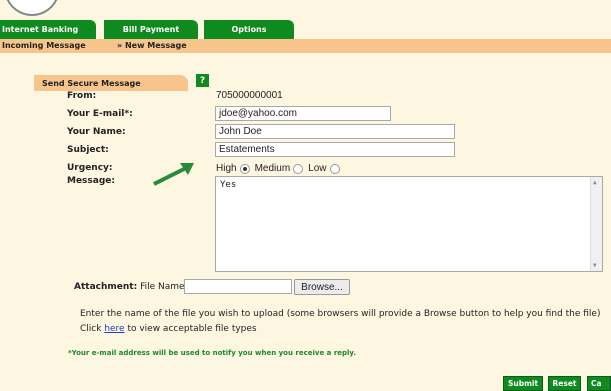 This screenshot has width=611, height=391. What do you see at coordinates (599, 383) in the screenshot?
I see `cancel-button: Ca` at bounding box center [599, 383].